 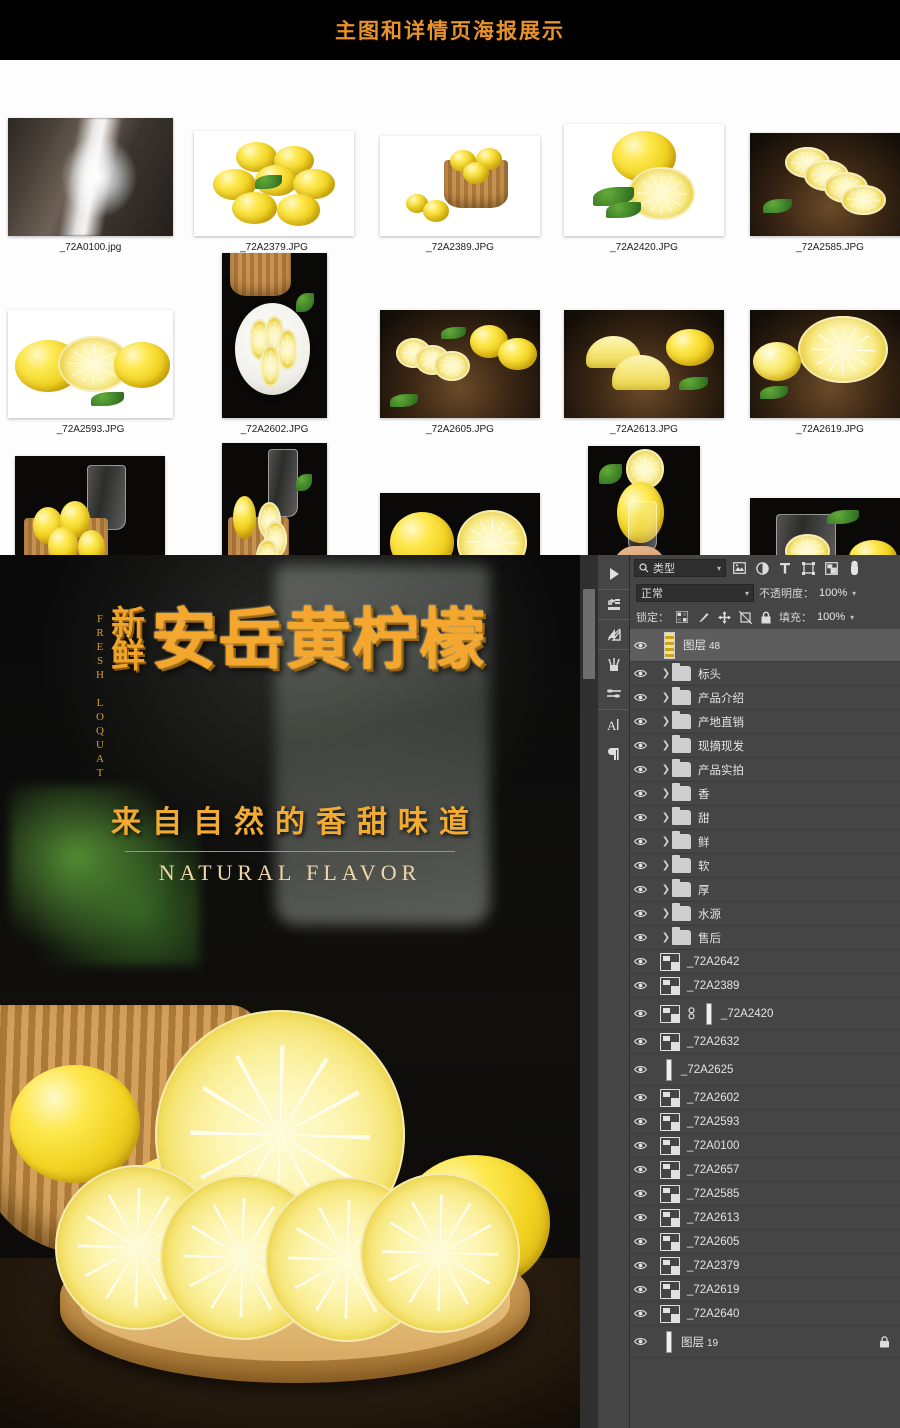 I want to click on 3d-panel-icon, so click(x=613, y=604).